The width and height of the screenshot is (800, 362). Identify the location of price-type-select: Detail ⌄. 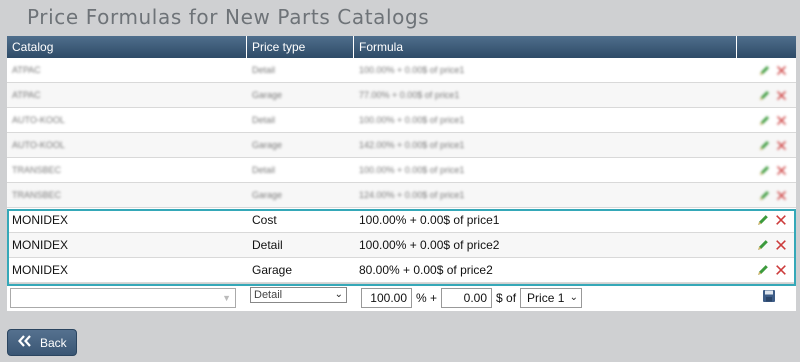
(298, 294).